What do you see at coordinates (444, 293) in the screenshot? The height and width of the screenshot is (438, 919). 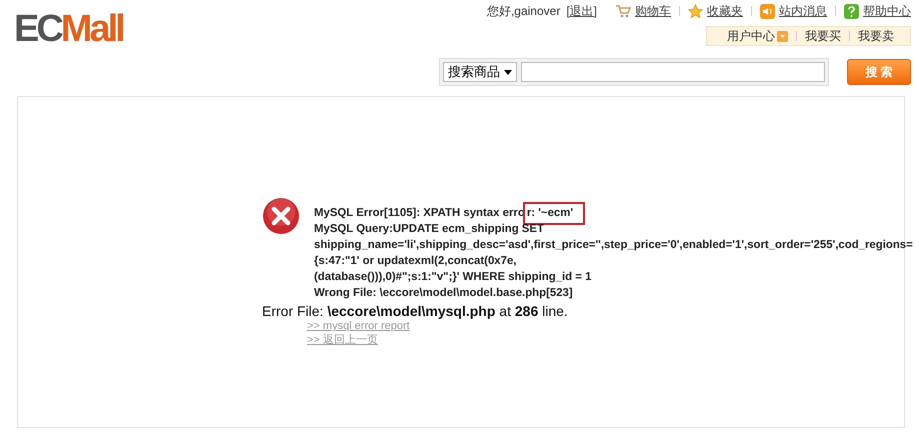 I see `error-line: Wrong File: \eccore\model\model.base.php[523]` at bounding box center [444, 293].